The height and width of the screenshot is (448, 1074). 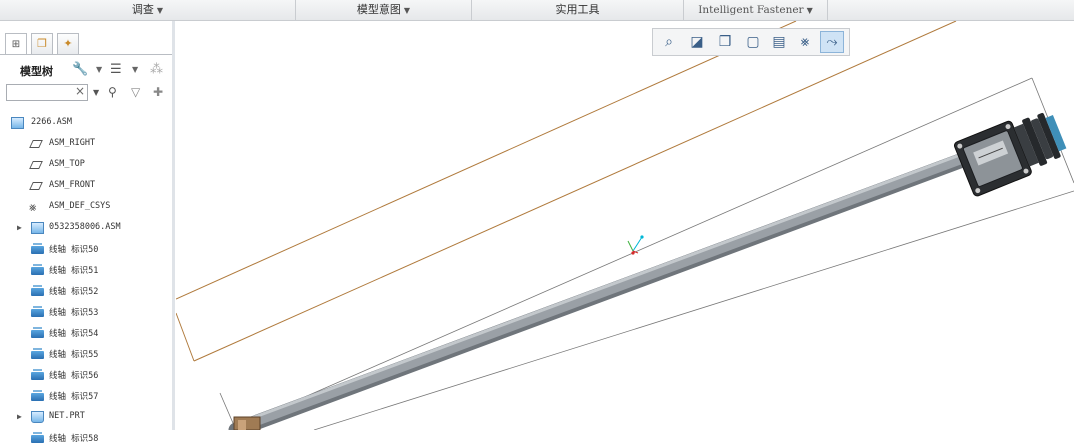 What do you see at coordinates (74, 271) in the screenshot?
I see `tree-item-label: 线轴 标识51` at bounding box center [74, 271].